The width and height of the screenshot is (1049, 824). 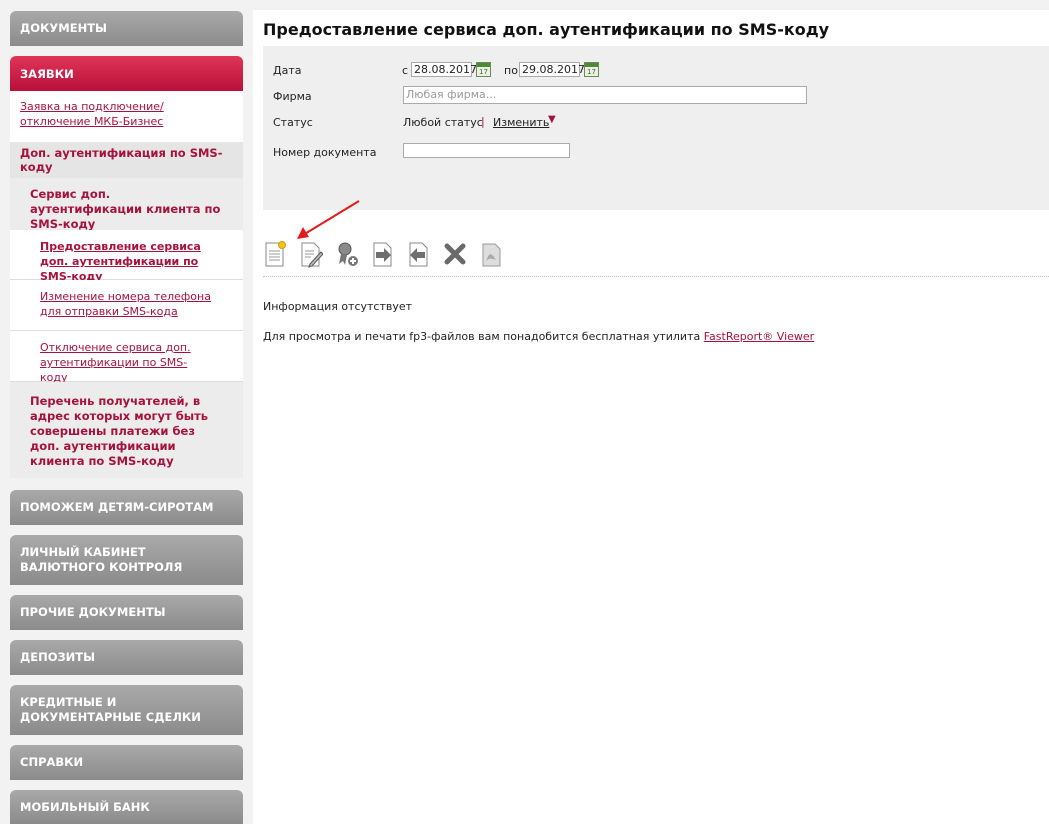 What do you see at coordinates (759, 336) in the screenshot?
I see `fastreport-viewer-link: FastReport® Viewer` at bounding box center [759, 336].